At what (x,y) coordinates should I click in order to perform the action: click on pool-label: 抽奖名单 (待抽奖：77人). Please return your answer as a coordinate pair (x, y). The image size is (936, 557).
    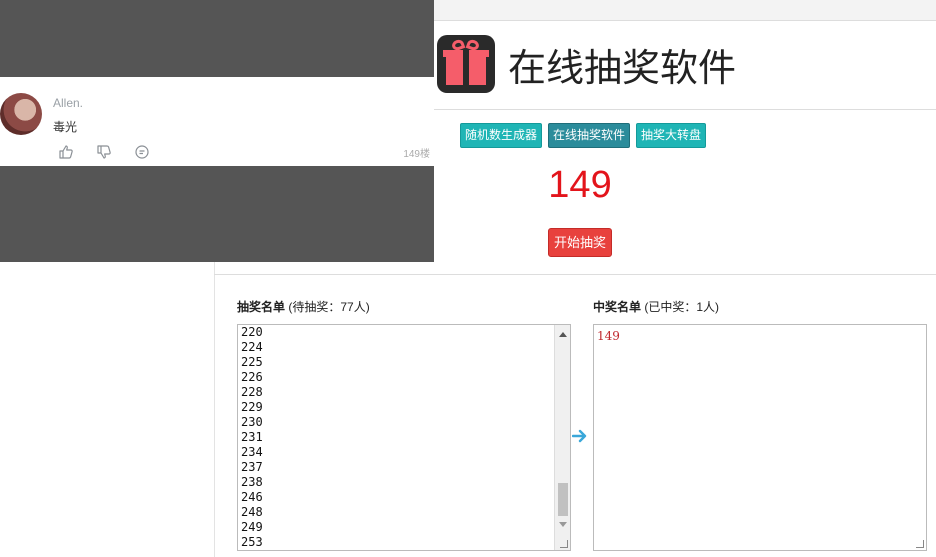
    Looking at the image, I should click on (303, 307).